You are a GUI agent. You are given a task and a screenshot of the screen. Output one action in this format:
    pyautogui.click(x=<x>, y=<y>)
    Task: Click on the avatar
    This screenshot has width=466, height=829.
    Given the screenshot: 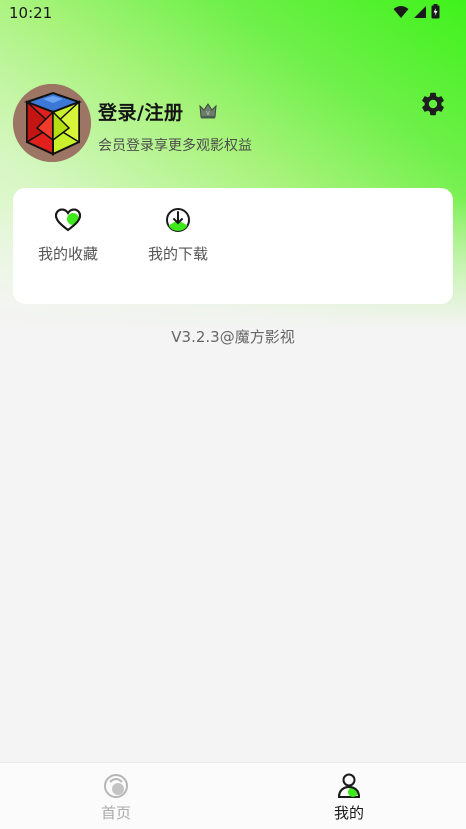 What is the action you would take?
    pyautogui.click(x=52, y=123)
    